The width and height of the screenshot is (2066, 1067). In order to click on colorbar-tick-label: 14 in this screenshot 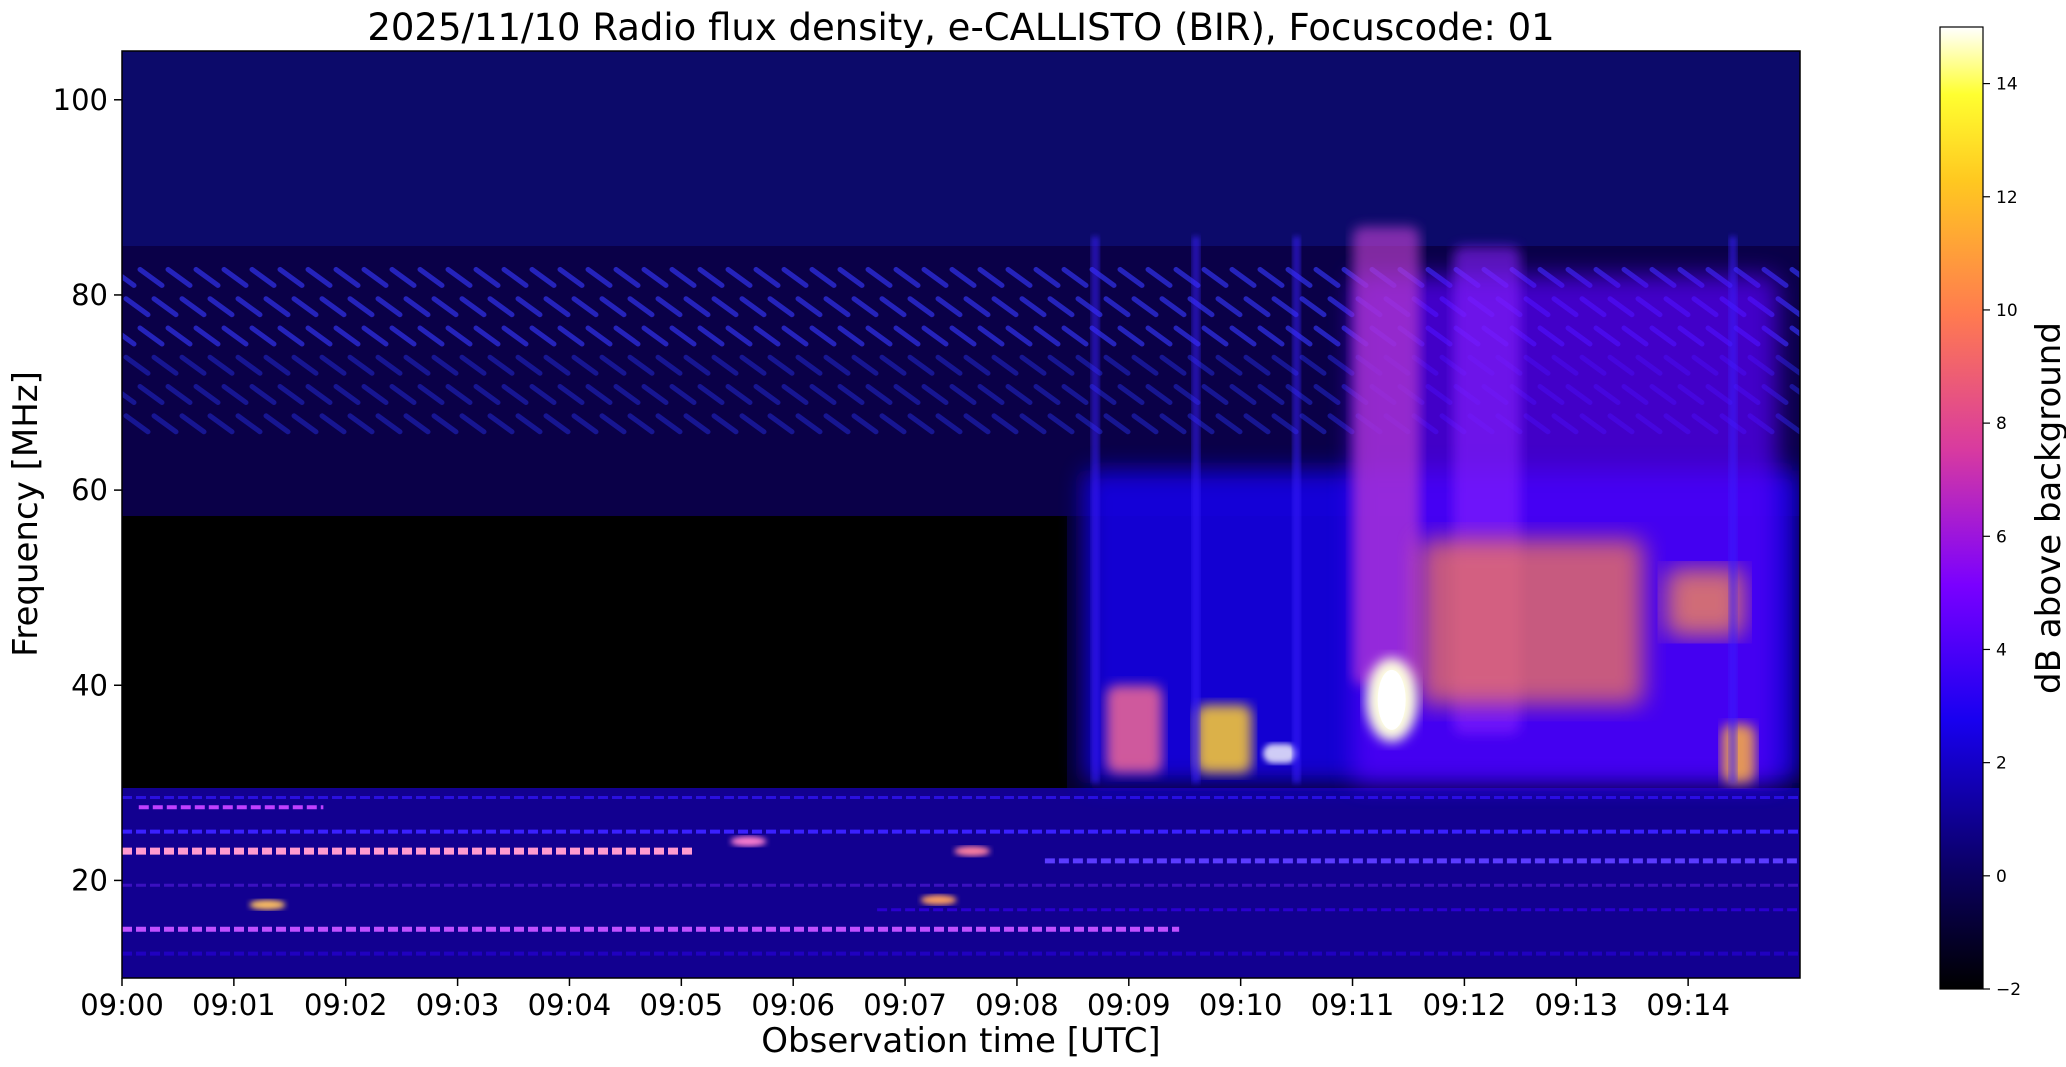, I will do `click(2007, 85)`.